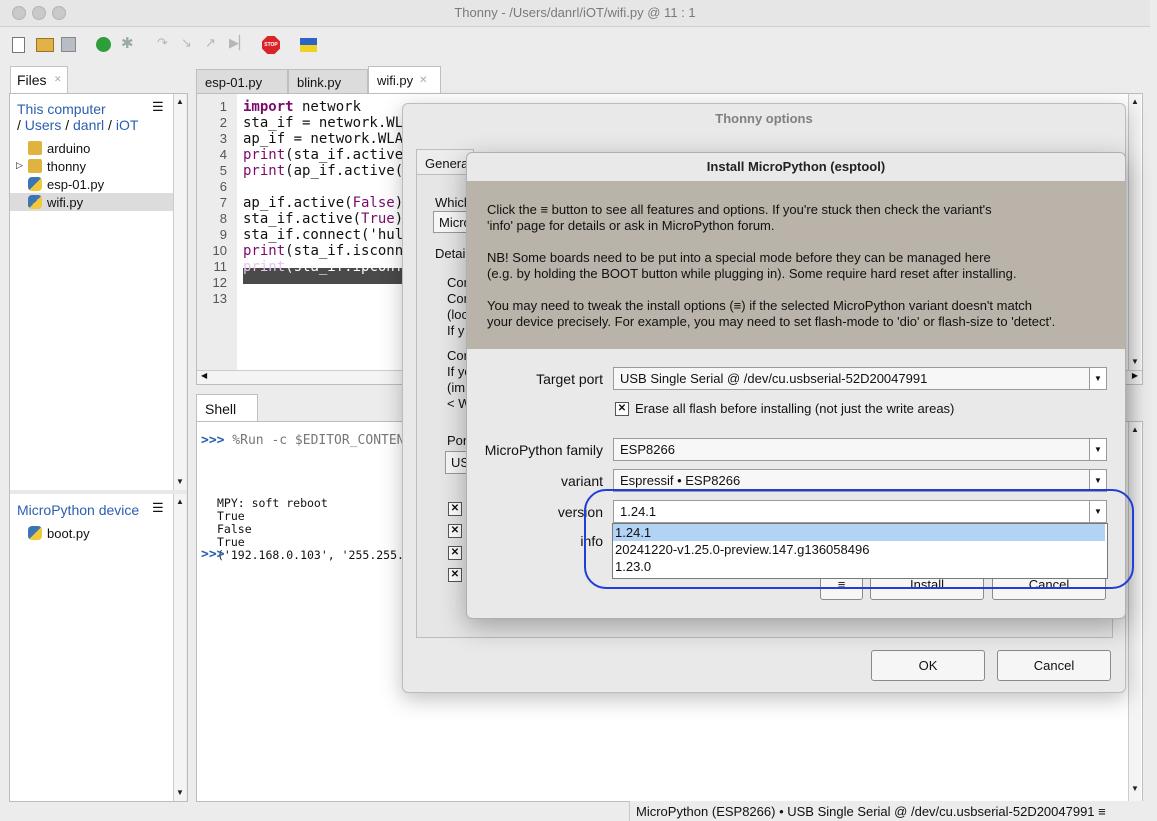 The height and width of the screenshot is (821, 1157). Describe the element at coordinates (18, 45) in the screenshot. I see `new-file-icon` at that location.